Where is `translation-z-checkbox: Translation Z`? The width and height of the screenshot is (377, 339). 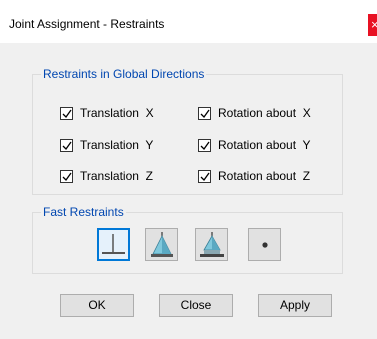 translation-z-checkbox: Translation Z is located at coordinates (106, 176).